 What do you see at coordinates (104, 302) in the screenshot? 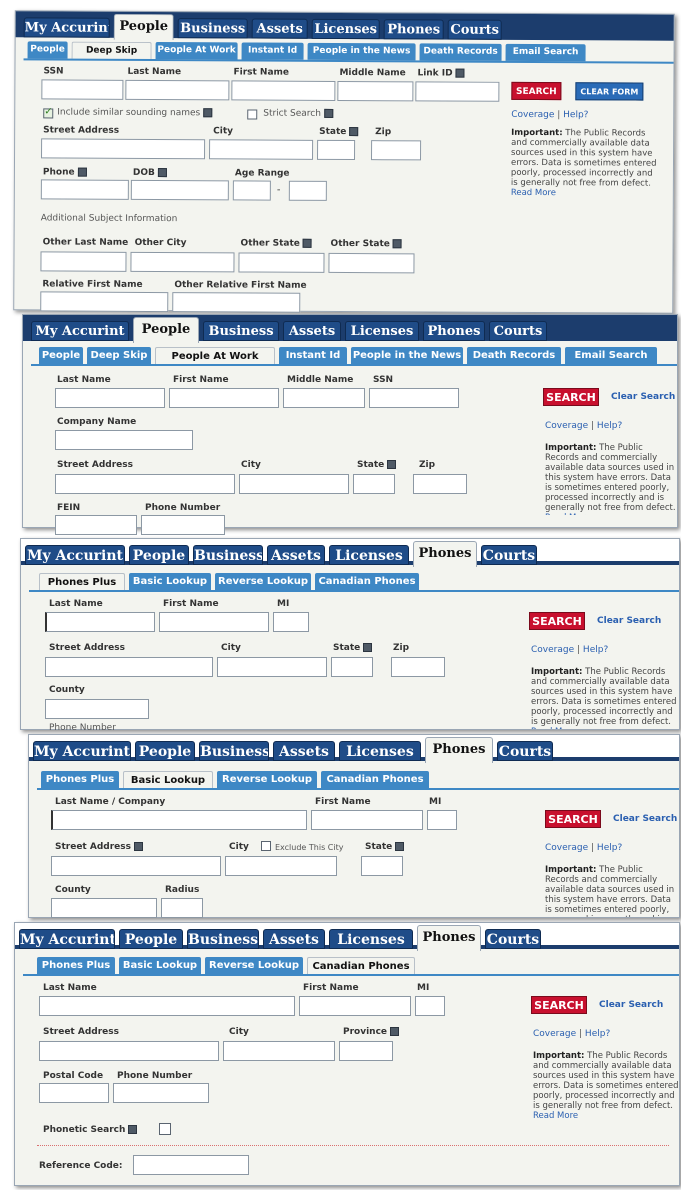
I see `relative-first-name-input` at bounding box center [104, 302].